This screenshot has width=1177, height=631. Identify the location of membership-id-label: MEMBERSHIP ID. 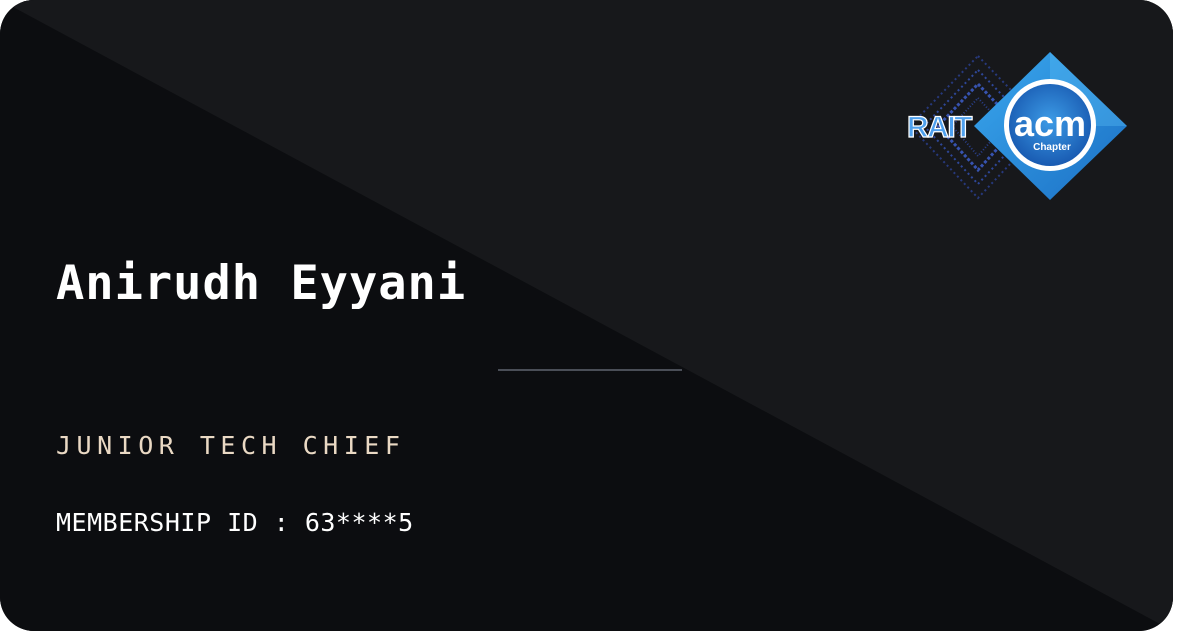
(157, 522).